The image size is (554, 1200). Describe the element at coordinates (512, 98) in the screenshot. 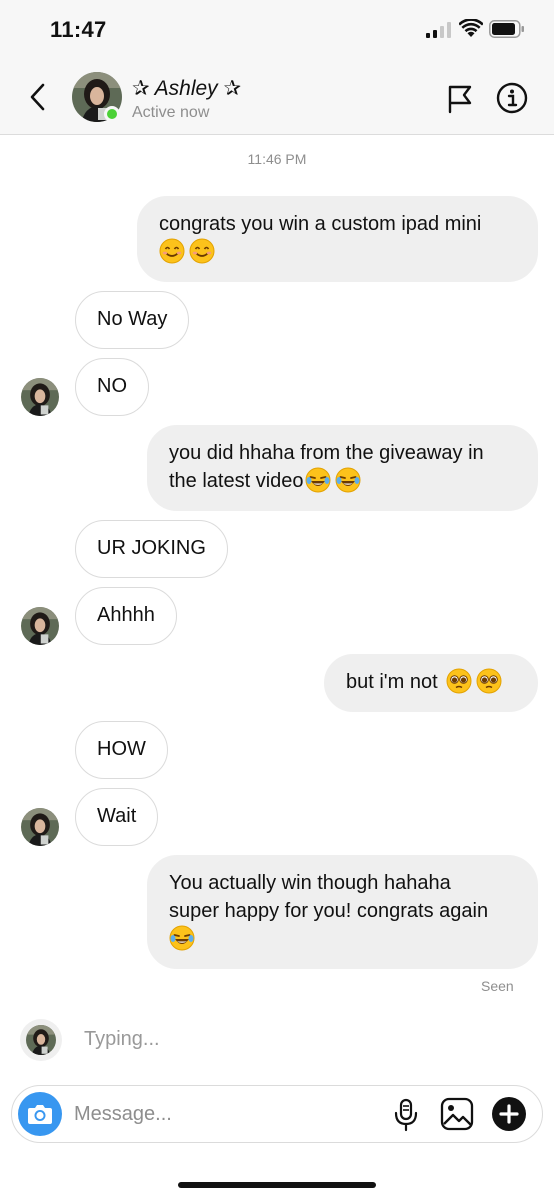

I see `info-icon` at that location.